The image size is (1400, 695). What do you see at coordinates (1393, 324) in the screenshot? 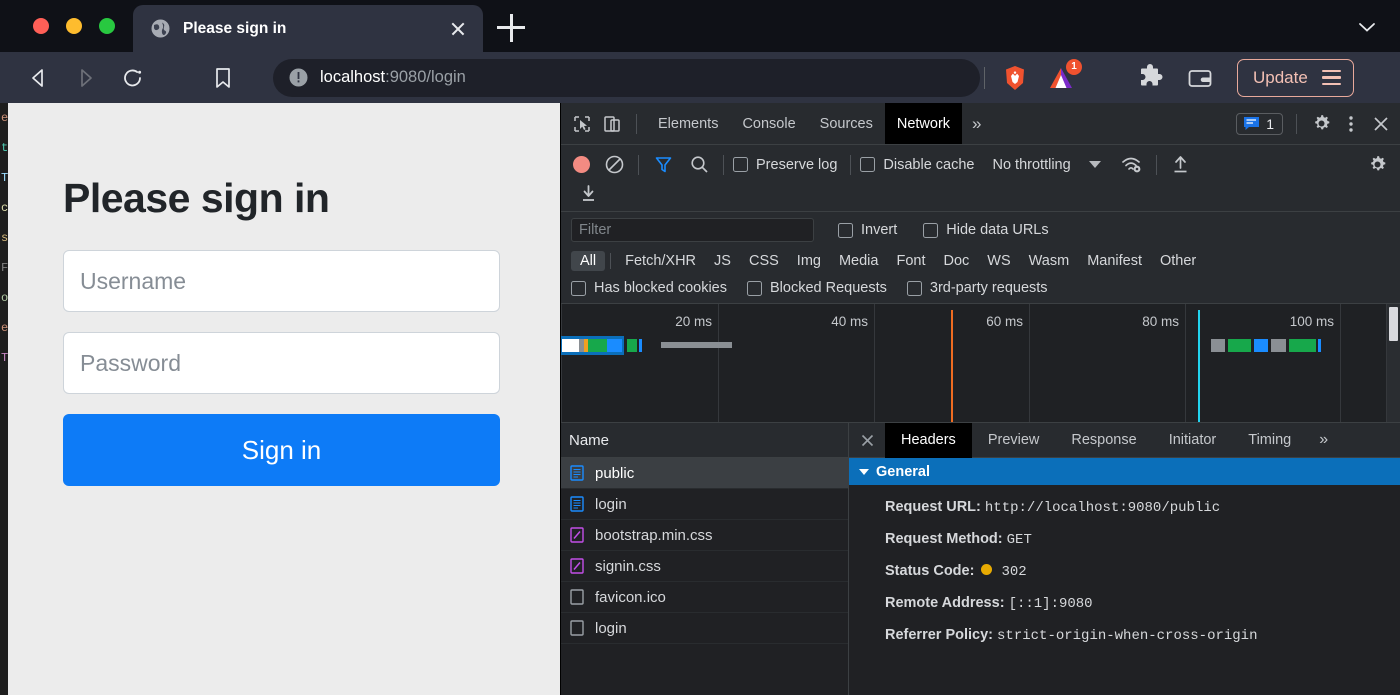
I see `timeline-scrollbar-thumb` at bounding box center [1393, 324].